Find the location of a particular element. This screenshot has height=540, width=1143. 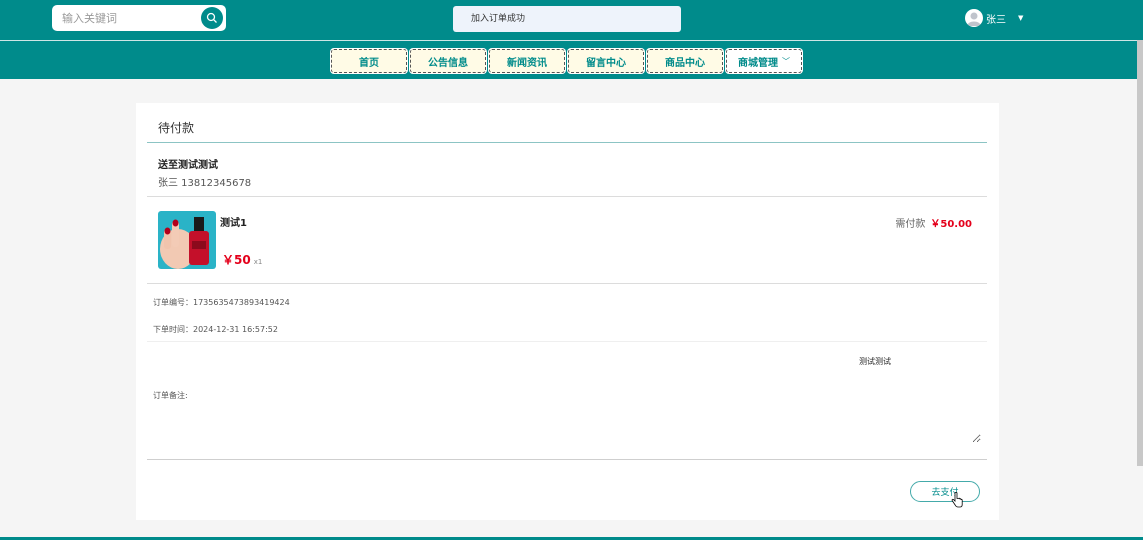

nav-label: 首页 is located at coordinates (369, 63).